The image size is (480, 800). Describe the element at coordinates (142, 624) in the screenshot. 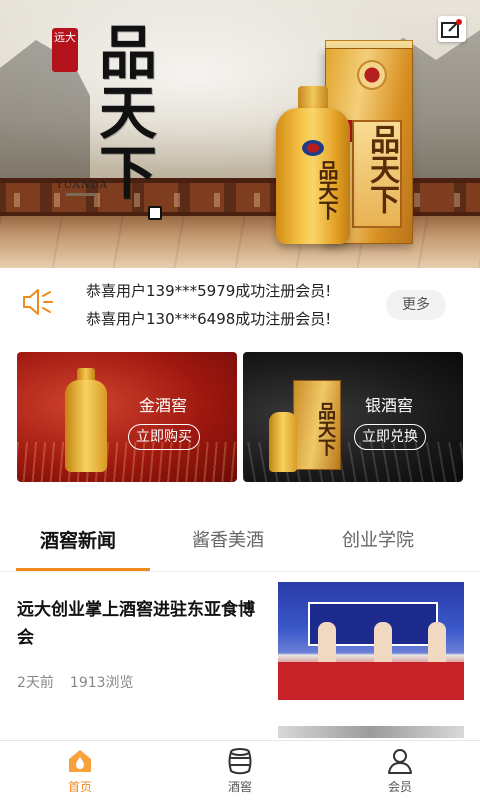

I see `news-title: 远大创业掌上酒窖进驻东亚食博会` at that location.